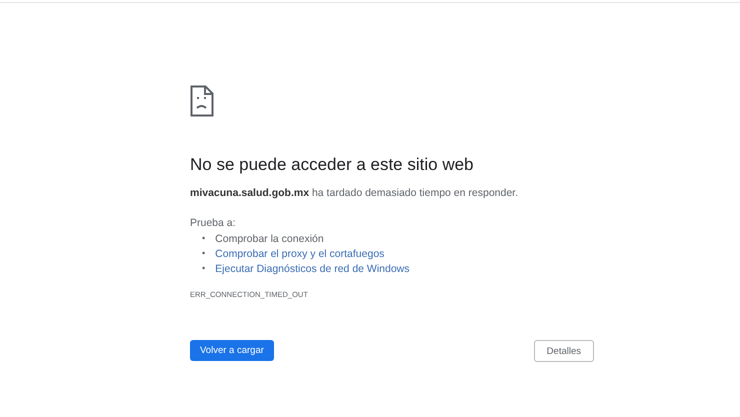 Image resolution: width=740 pixels, height=417 pixels. What do you see at coordinates (269, 239) in the screenshot?
I see `suggestion-text: Comprobar la conexión` at bounding box center [269, 239].